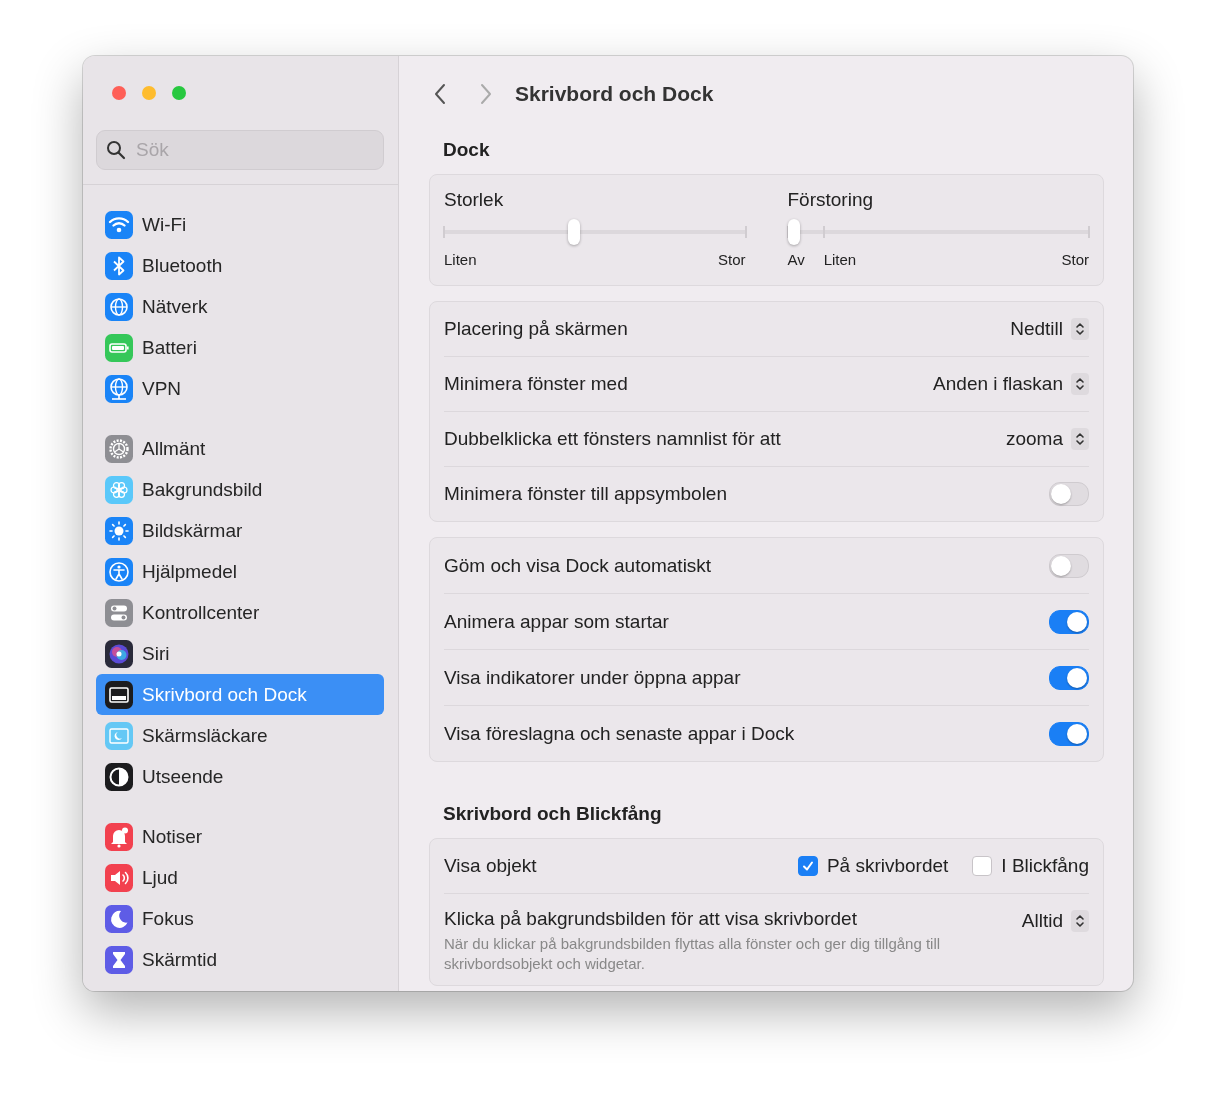  Describe the element at coordinates (651, 919) in the screenshot. I see `setting-label: Klicka på bakgrundsbilden för att visa skrivbordet` at that location.